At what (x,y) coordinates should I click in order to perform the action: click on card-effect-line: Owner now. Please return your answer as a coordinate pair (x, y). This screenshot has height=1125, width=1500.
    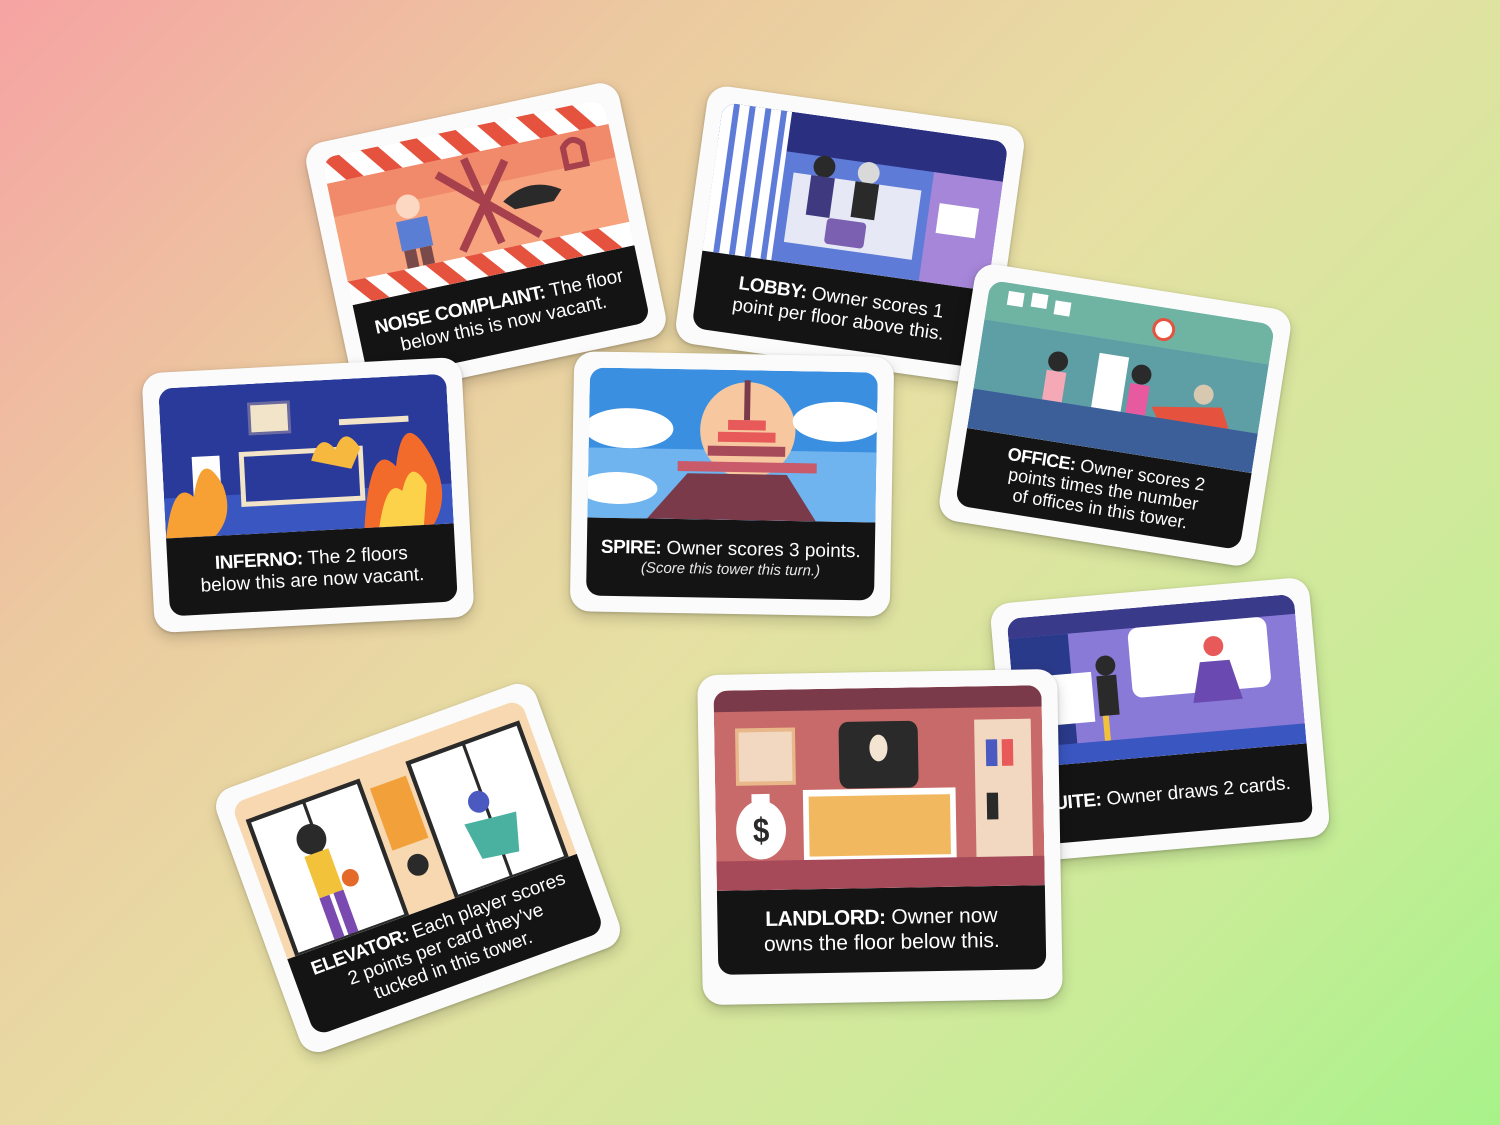
    Looking at the image, I should click on (944, 916).